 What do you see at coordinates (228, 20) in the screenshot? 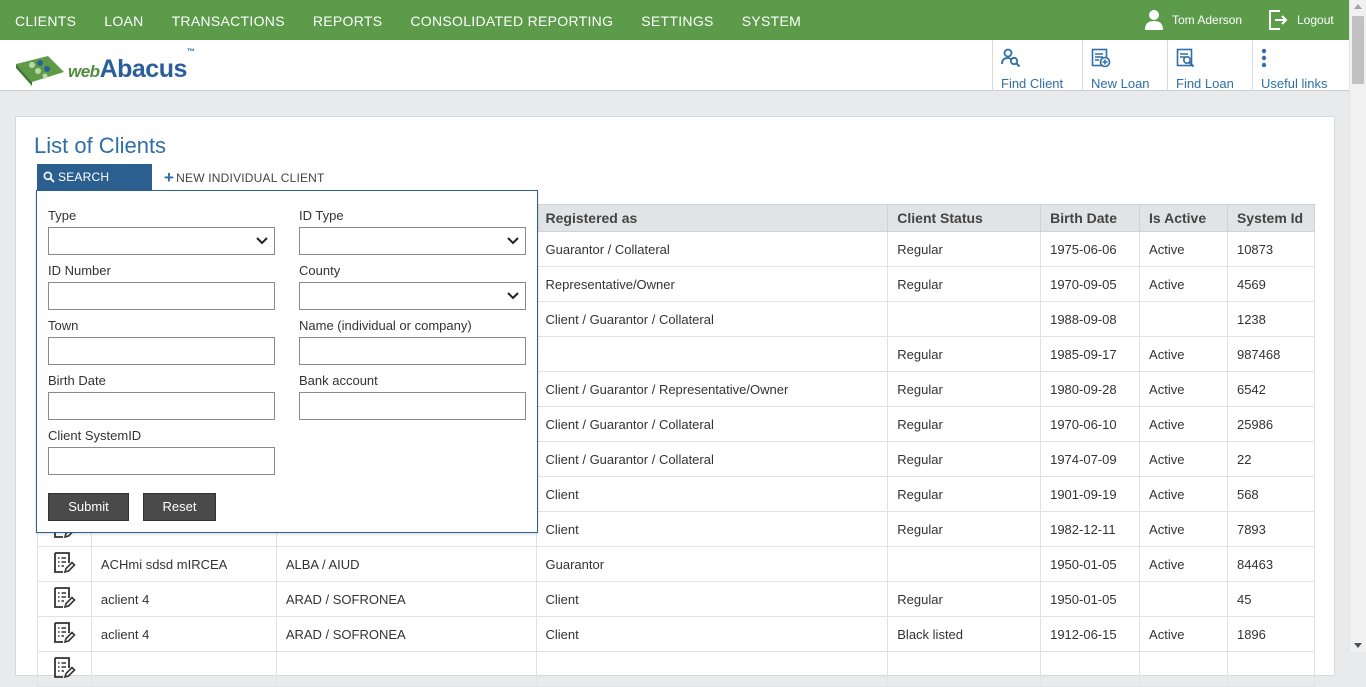
I see `menu-transactions: TRANSACTIONS` at bounding box center [228, 20].